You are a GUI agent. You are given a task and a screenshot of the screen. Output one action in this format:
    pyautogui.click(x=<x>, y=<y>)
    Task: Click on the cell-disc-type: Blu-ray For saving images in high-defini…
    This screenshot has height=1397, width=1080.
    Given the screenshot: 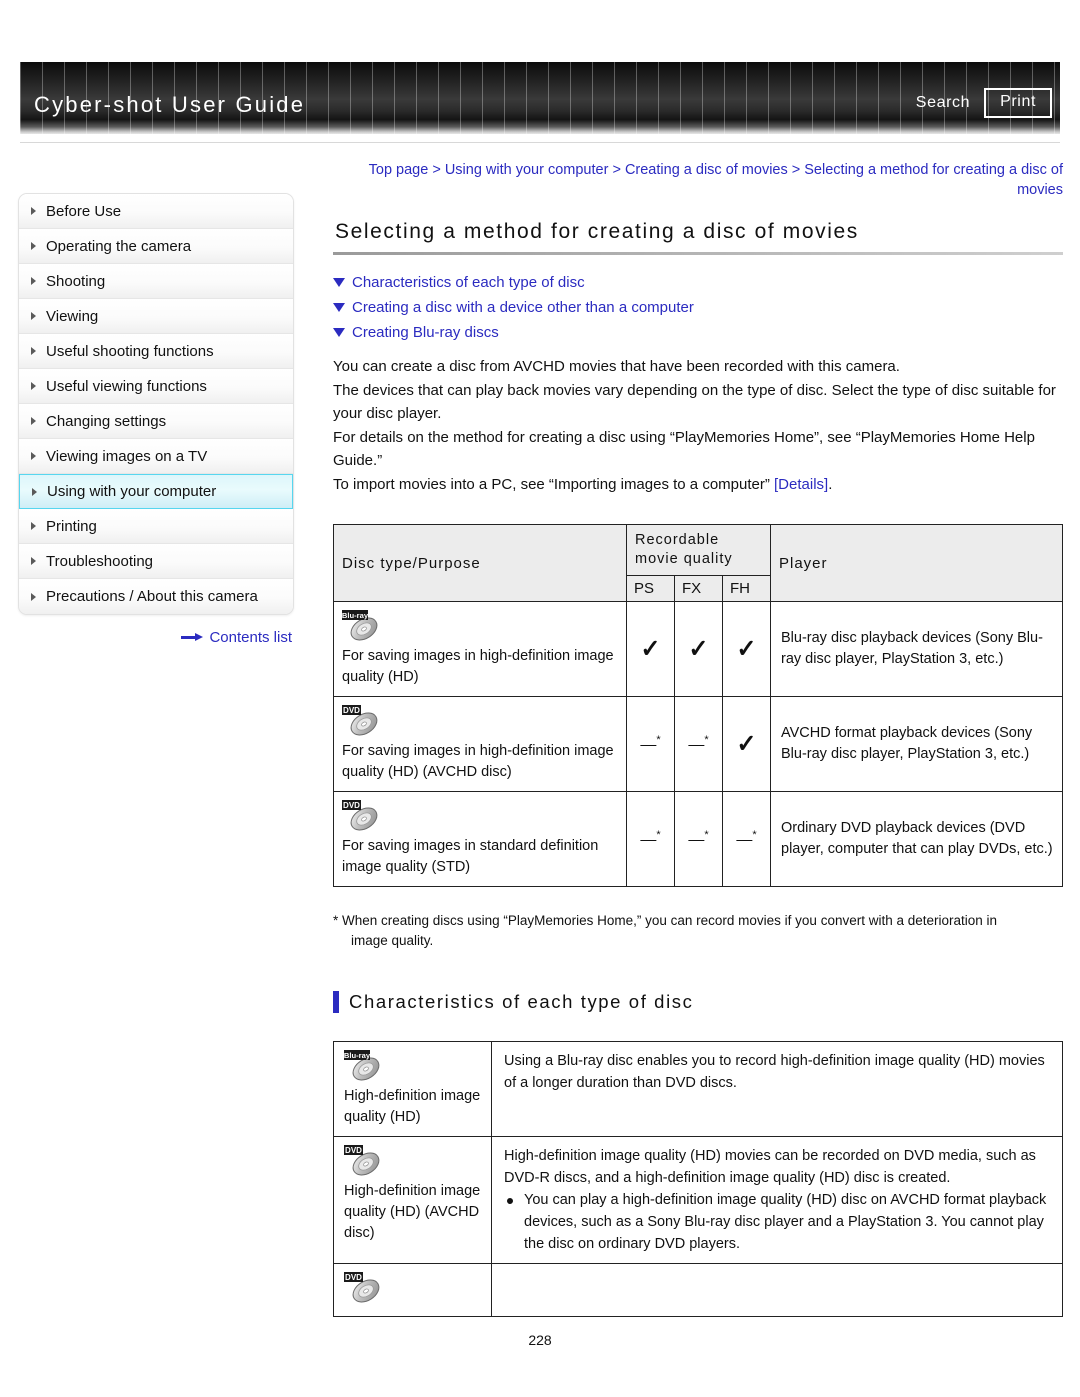 What is the action you would take?
    pyautogui.click(x=480, y=649)
    